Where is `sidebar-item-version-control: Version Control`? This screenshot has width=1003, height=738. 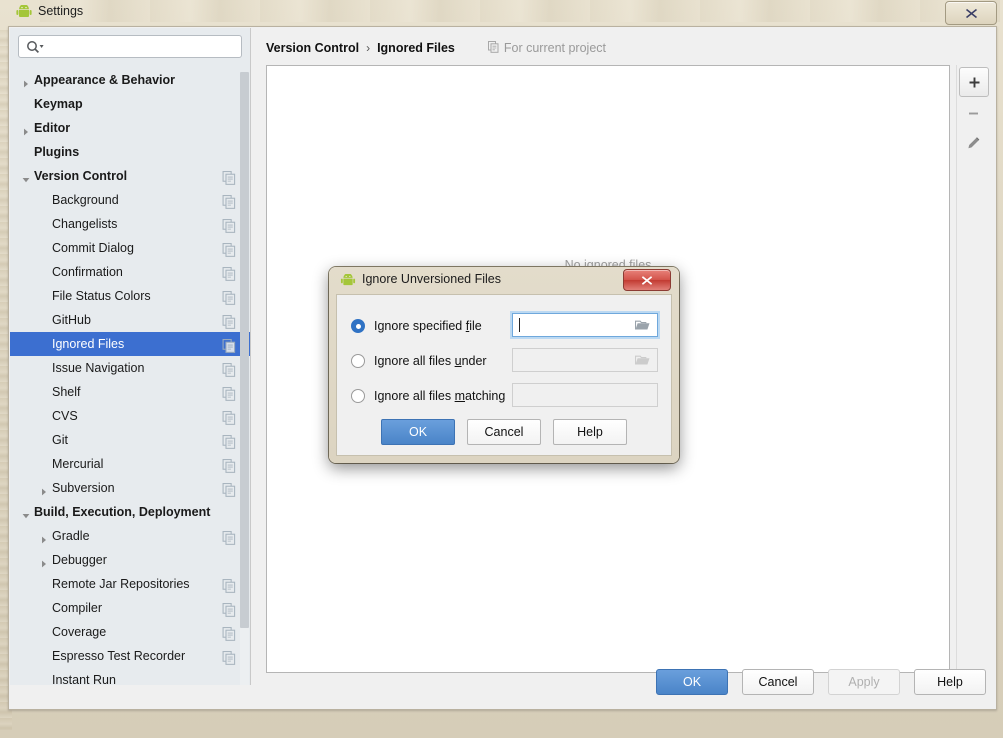 sidebar-item-version-control: Version Control is located at coordinates (130, 176).